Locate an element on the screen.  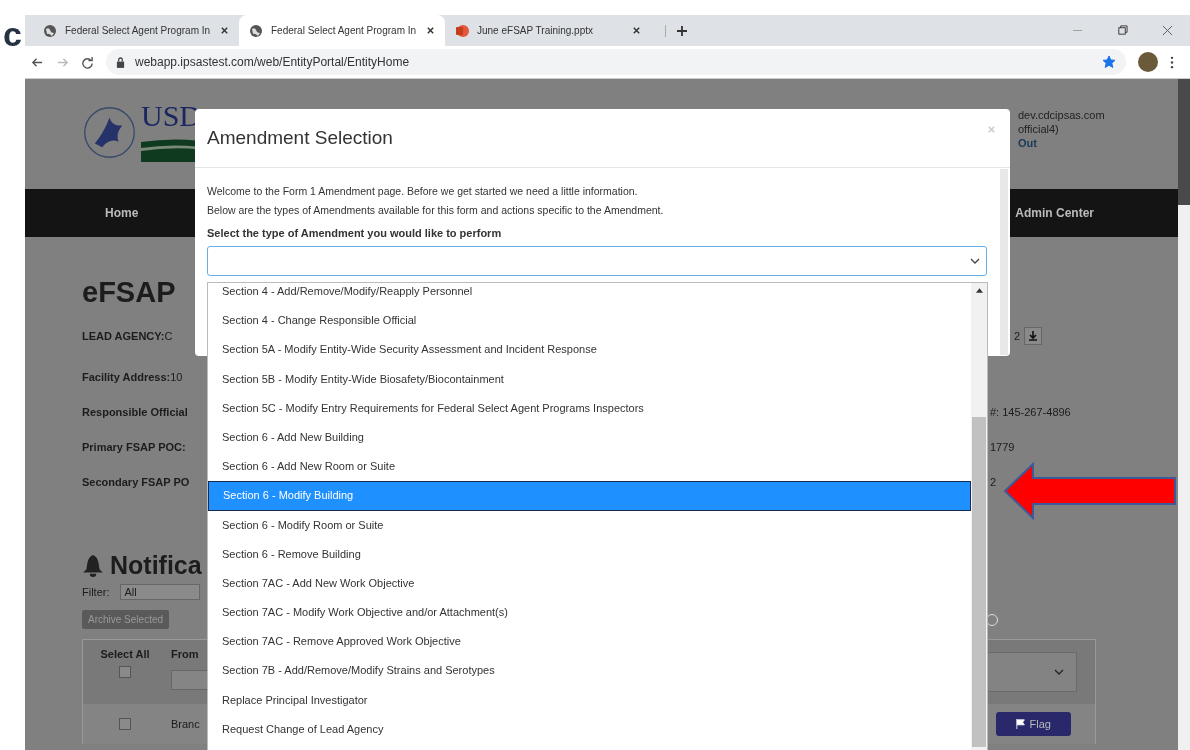
star-icon is located at coordinates (1109, 62).